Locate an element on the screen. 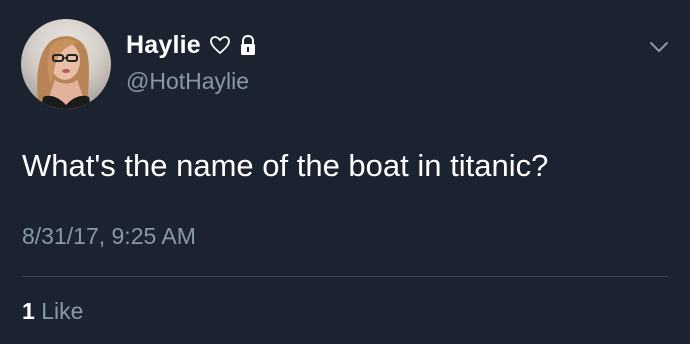  chevron-down-icon is located at coordinates (659, 47).